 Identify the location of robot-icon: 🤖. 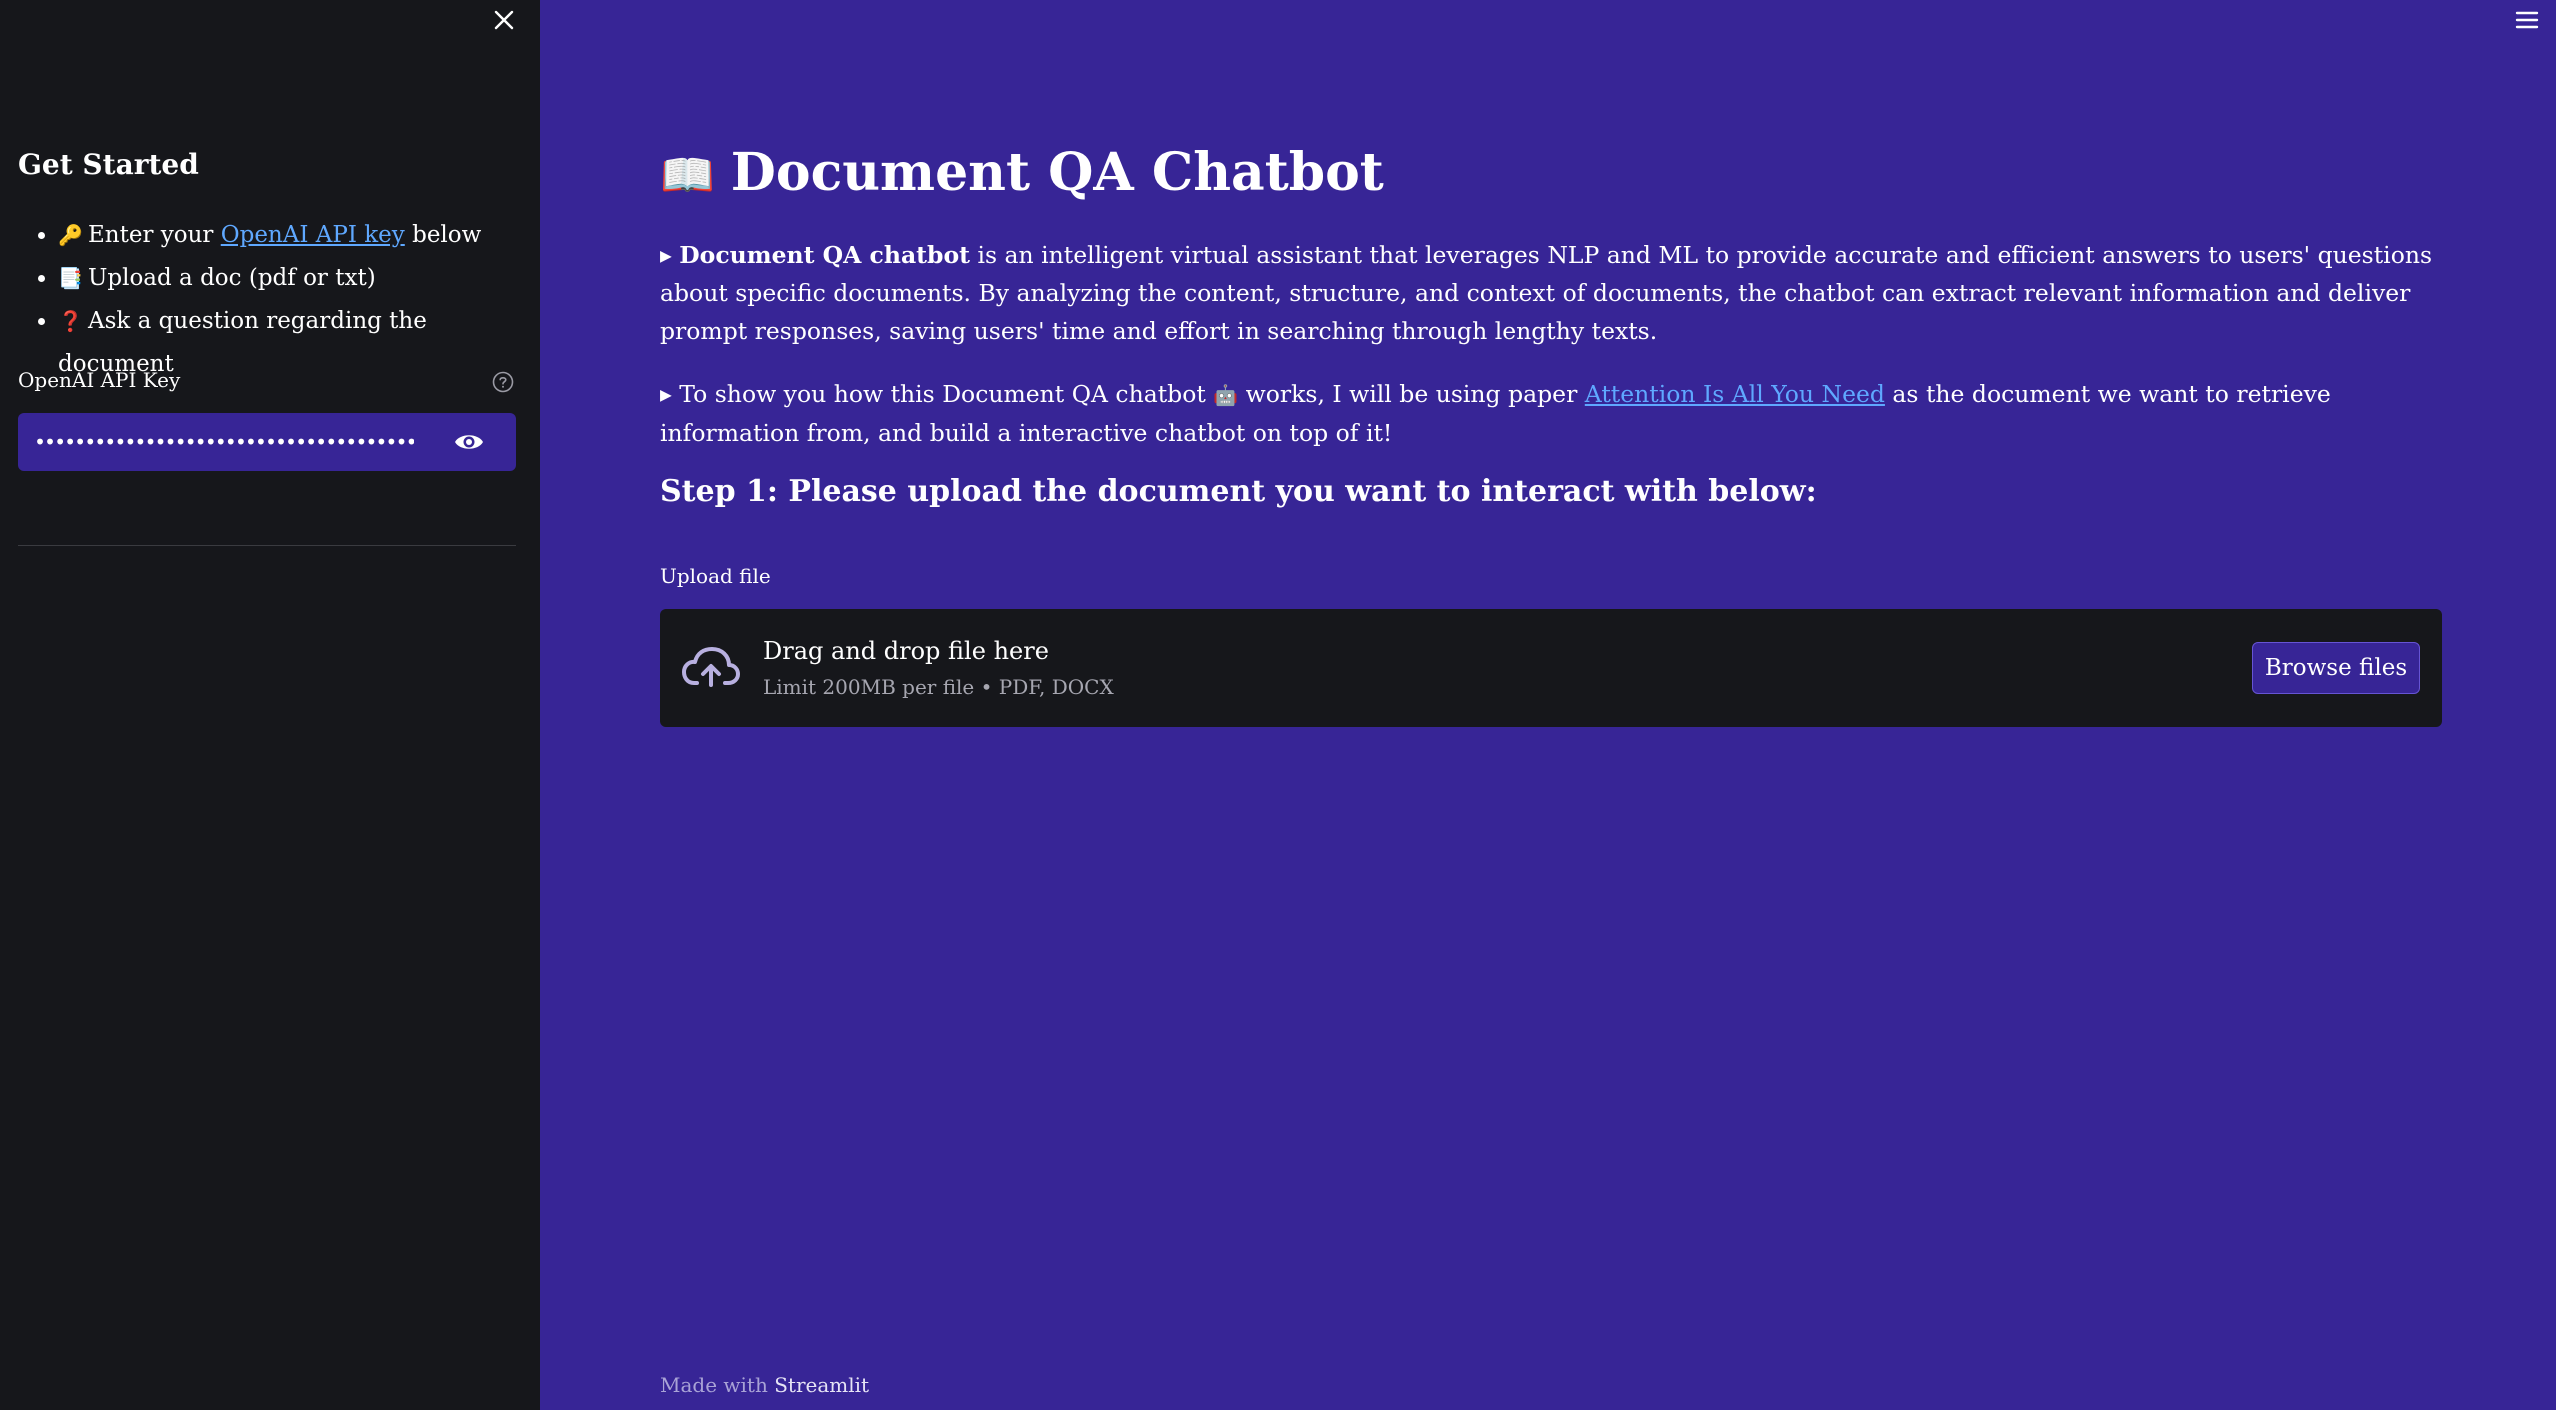
(1226, 395).